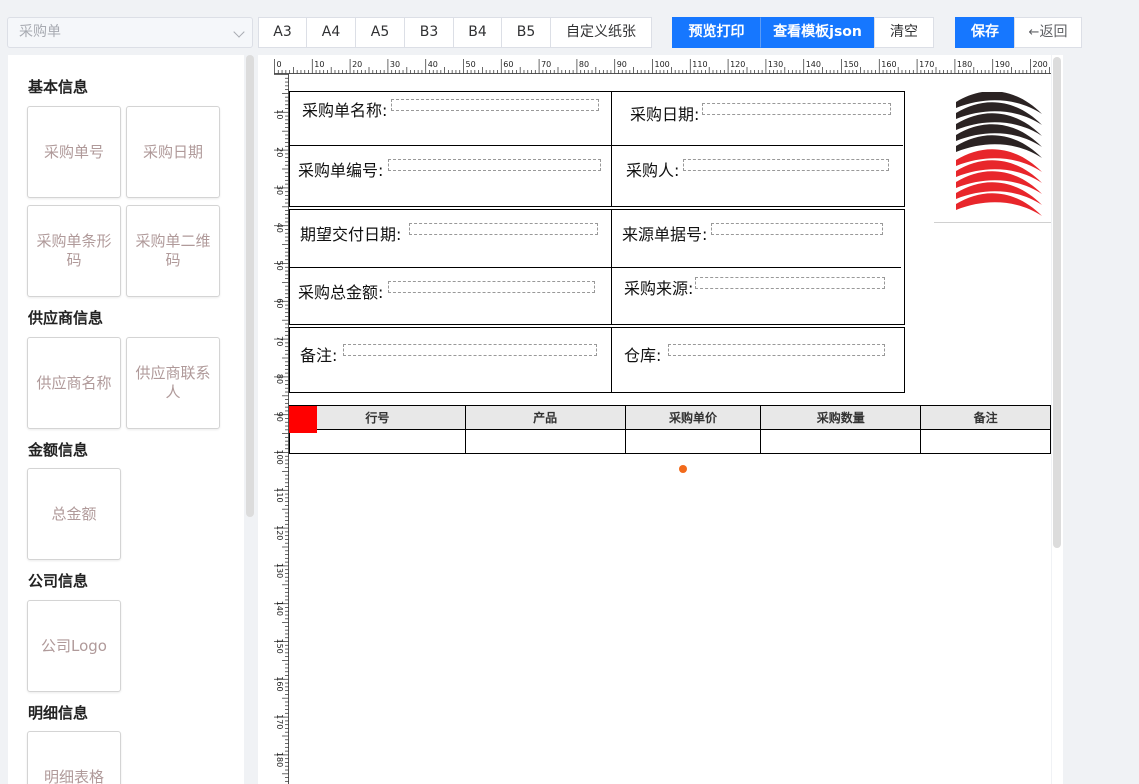  Describe the element at coordinates (477, 32) in the screenshot. I see `paper-b4-button: B4` at that location.